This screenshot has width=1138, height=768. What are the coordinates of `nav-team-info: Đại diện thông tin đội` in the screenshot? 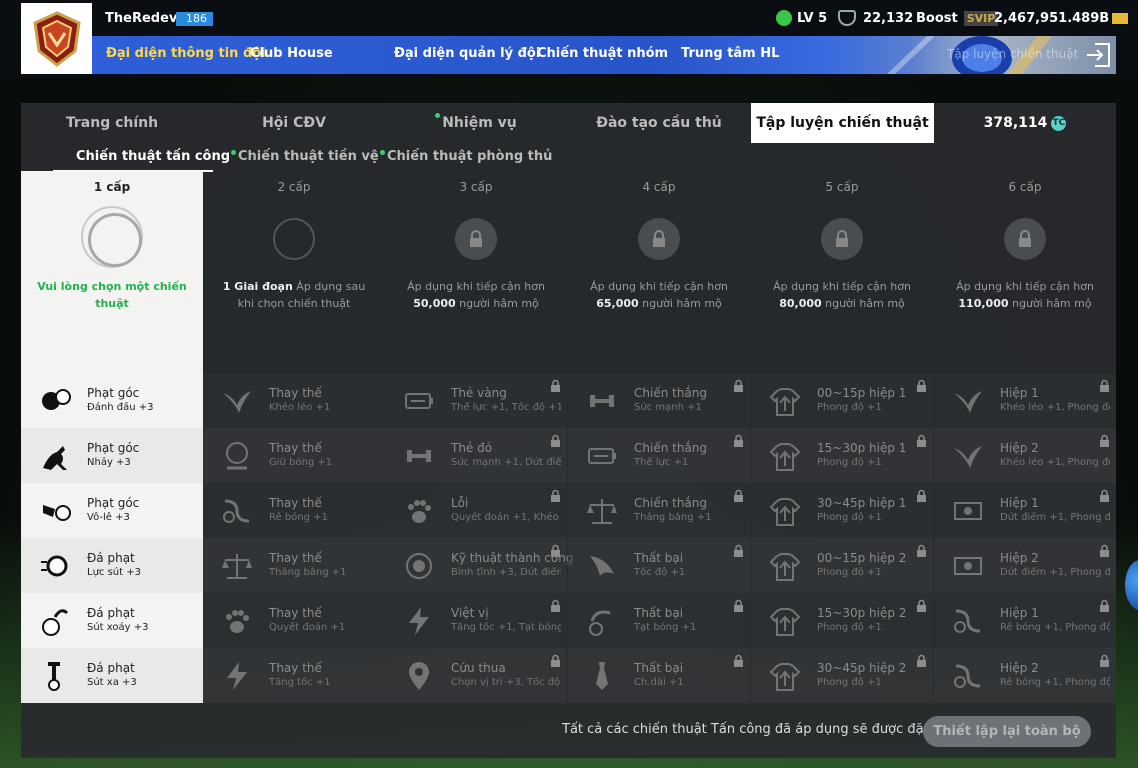 It's located at (186, 53).